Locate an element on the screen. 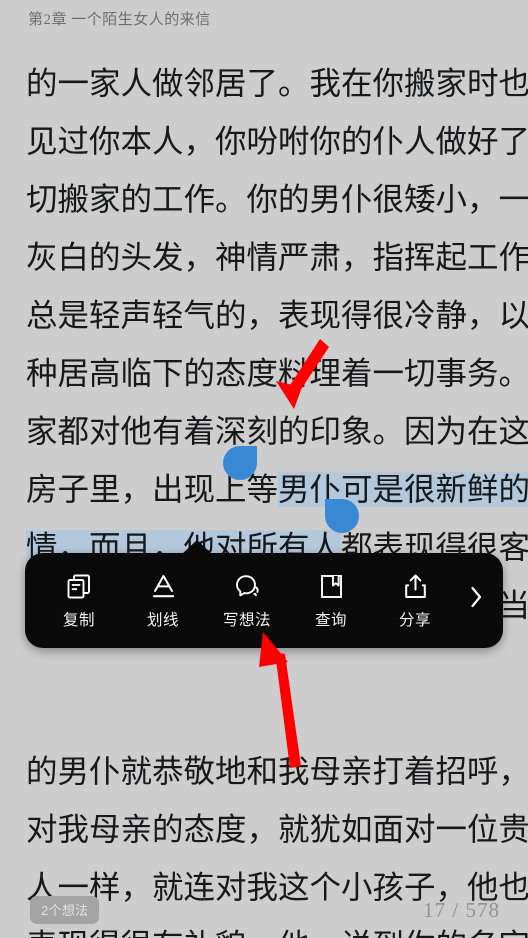 Image resolution: width=528 pixels, height=938 pixels. reader-text-plain: 切搬家的工作。你的男仆很矮小，一头 is located at coordinates (277, 199).